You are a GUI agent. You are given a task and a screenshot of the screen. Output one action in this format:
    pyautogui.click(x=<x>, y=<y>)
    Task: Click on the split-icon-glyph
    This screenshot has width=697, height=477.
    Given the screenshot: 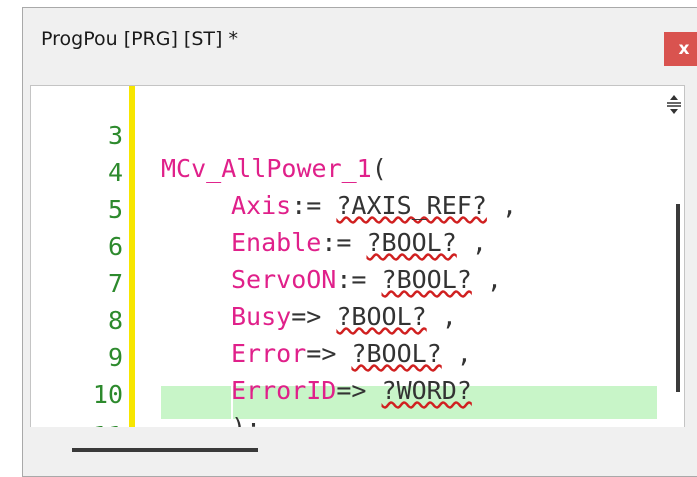 What is the action you would take?
    pyautogui.click(x=674, y=104)
    